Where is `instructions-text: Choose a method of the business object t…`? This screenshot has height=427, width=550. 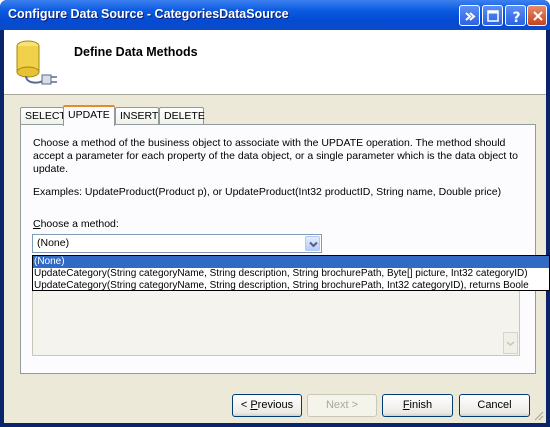
instructions-text: Choose a method of the business object t… is located at coordinates (276, 156).